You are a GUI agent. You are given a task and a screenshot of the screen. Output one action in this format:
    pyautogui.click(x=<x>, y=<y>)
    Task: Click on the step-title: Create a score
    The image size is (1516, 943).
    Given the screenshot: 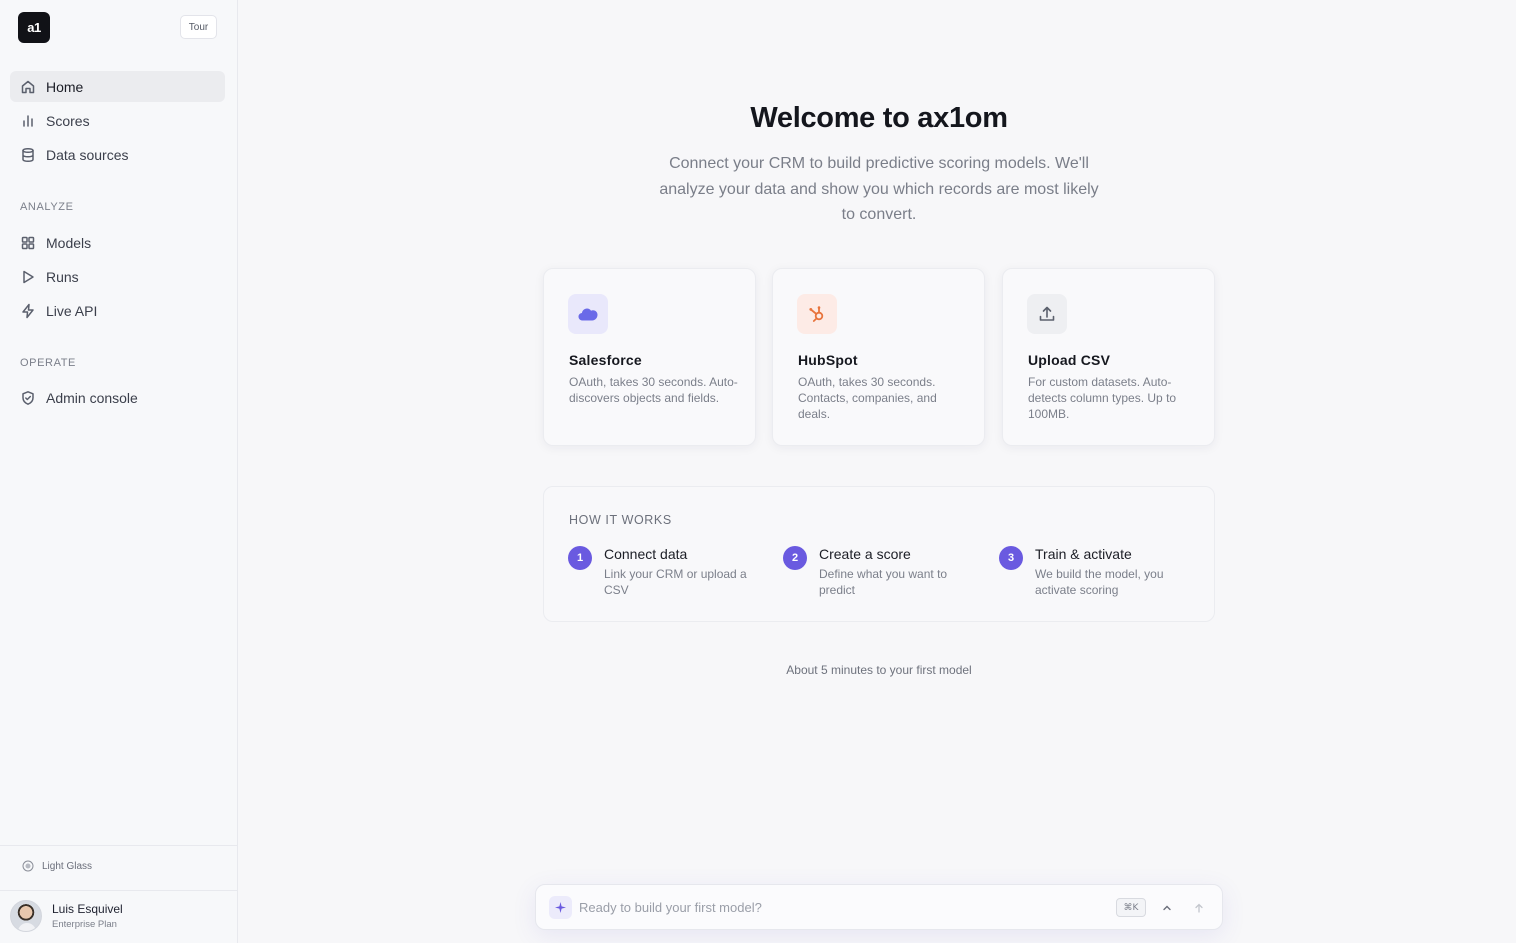 What is the action you would take?
    pyautogui.click(x=865, y=554)
    